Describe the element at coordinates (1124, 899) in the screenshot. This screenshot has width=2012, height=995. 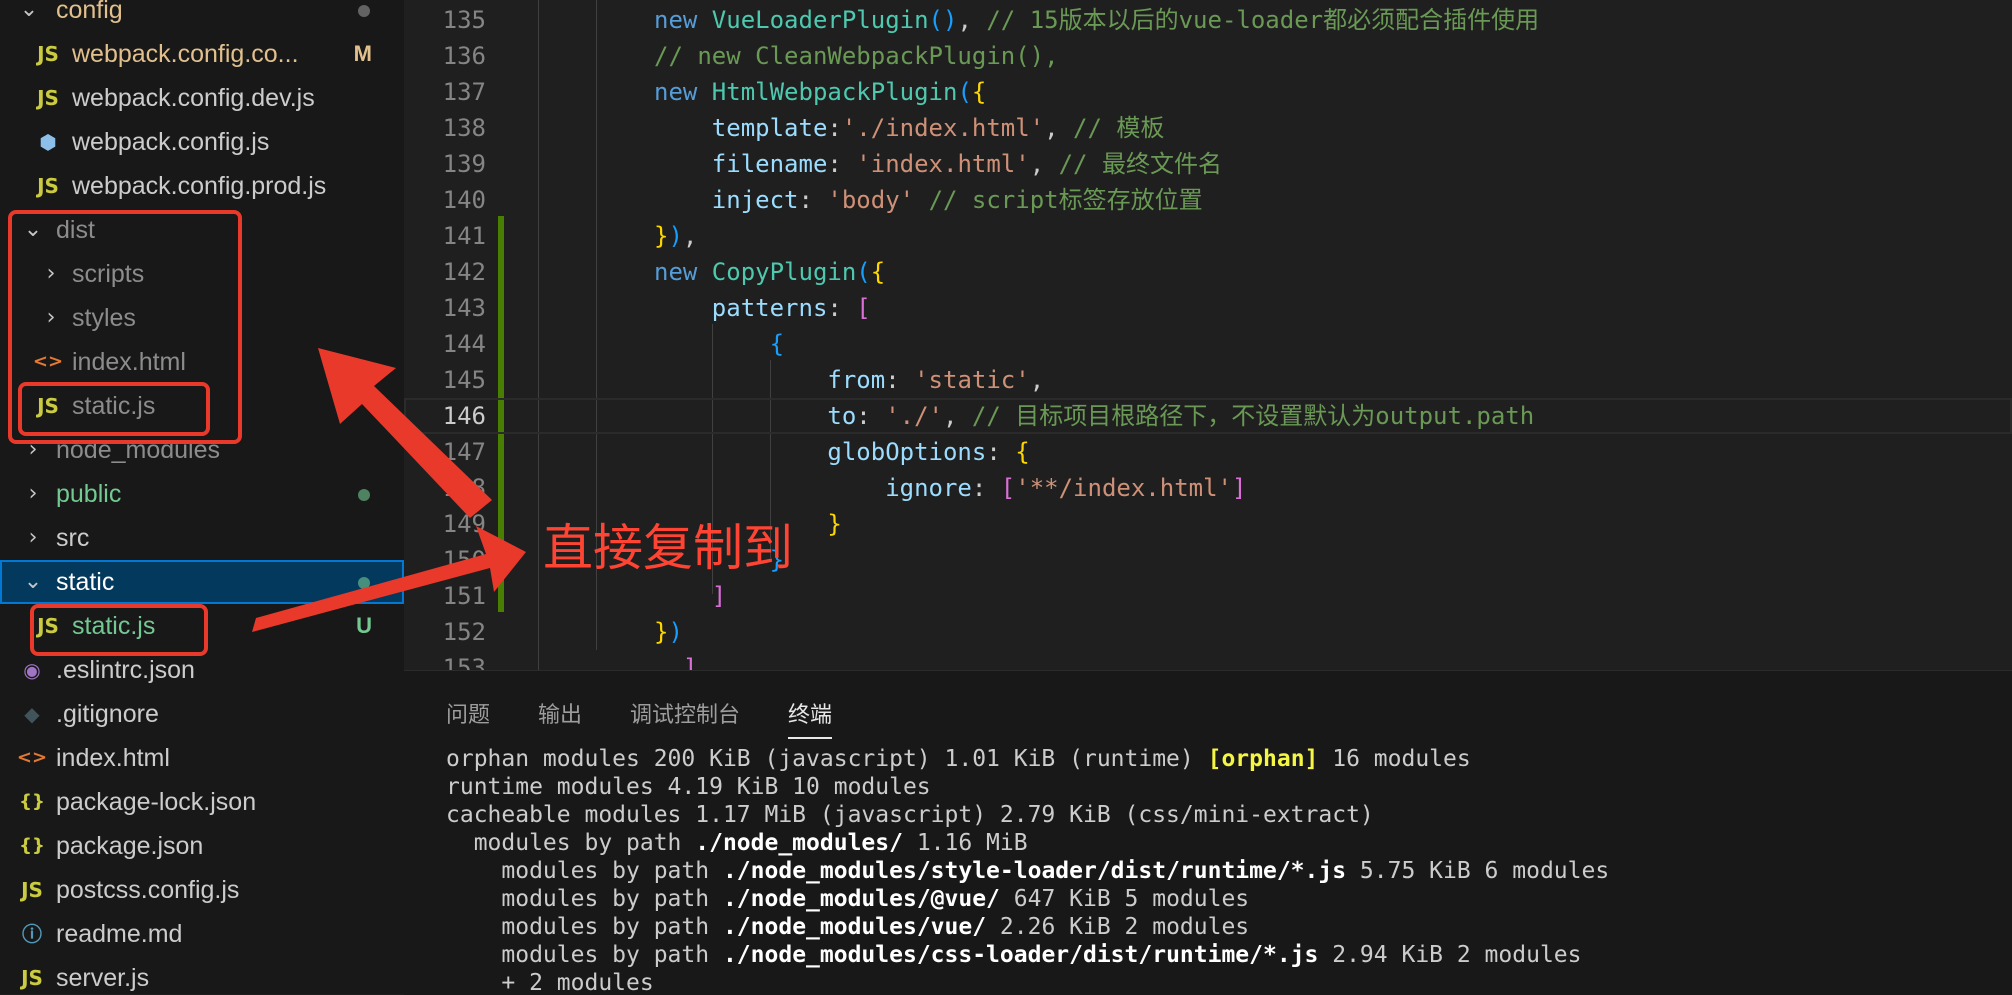
I see `terminal-text: 647 KiB 5 modules` at that location.